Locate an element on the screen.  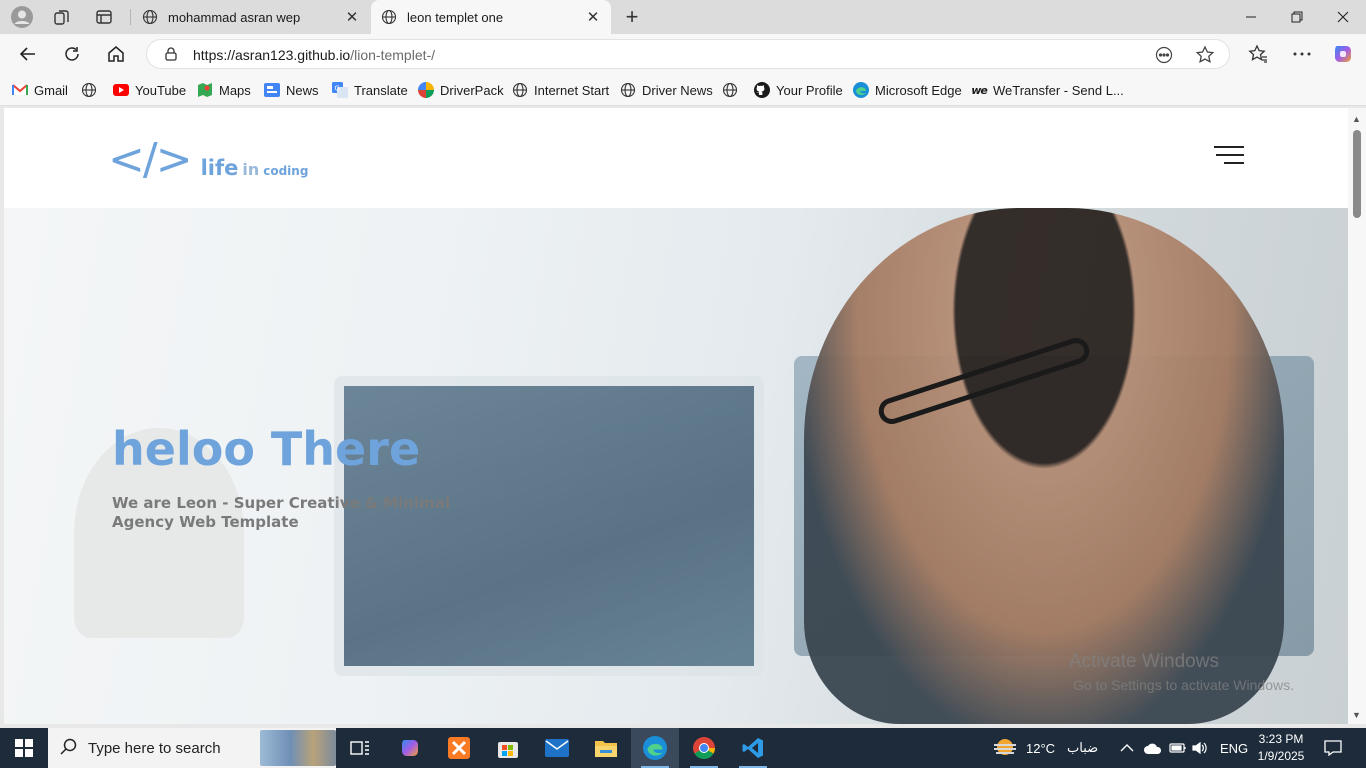
new-tab-button: + is located at coordinates (632, 17).